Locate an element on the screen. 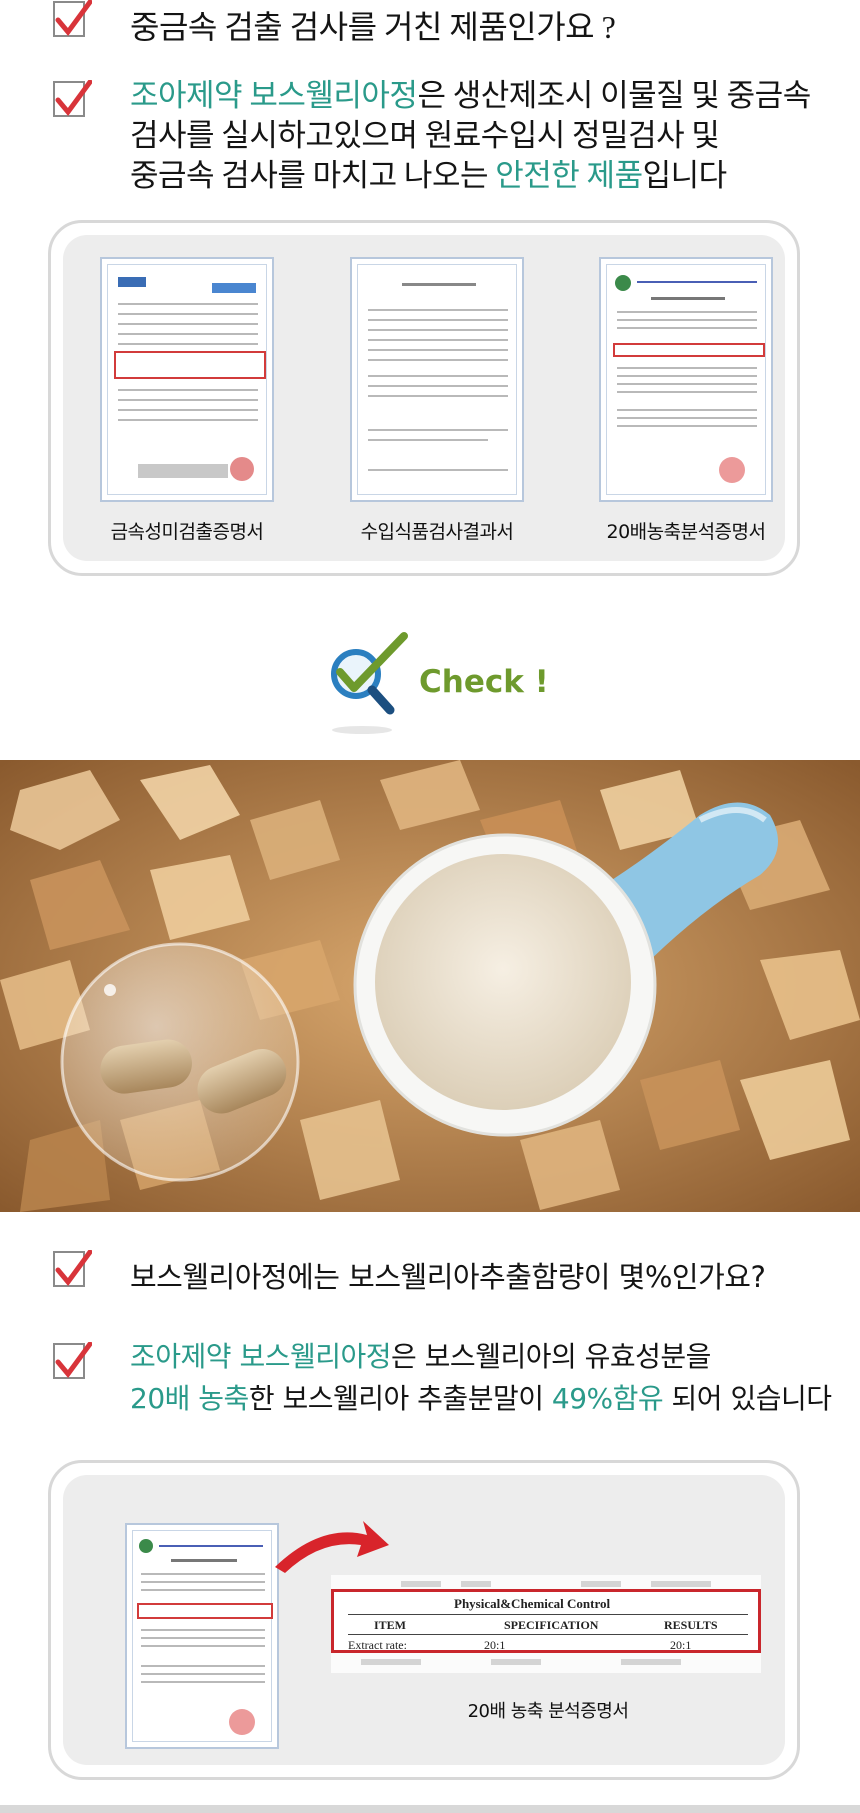  table-header-specification: SPECIFICATION is located at coordinates (551, 1625).